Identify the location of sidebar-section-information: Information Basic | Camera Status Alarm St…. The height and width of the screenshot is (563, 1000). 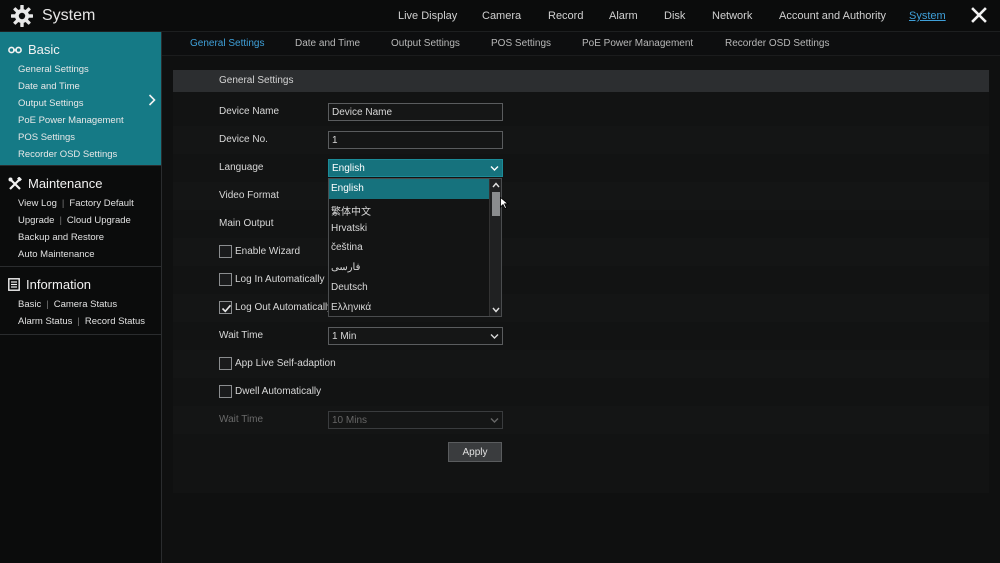
(80, 301).